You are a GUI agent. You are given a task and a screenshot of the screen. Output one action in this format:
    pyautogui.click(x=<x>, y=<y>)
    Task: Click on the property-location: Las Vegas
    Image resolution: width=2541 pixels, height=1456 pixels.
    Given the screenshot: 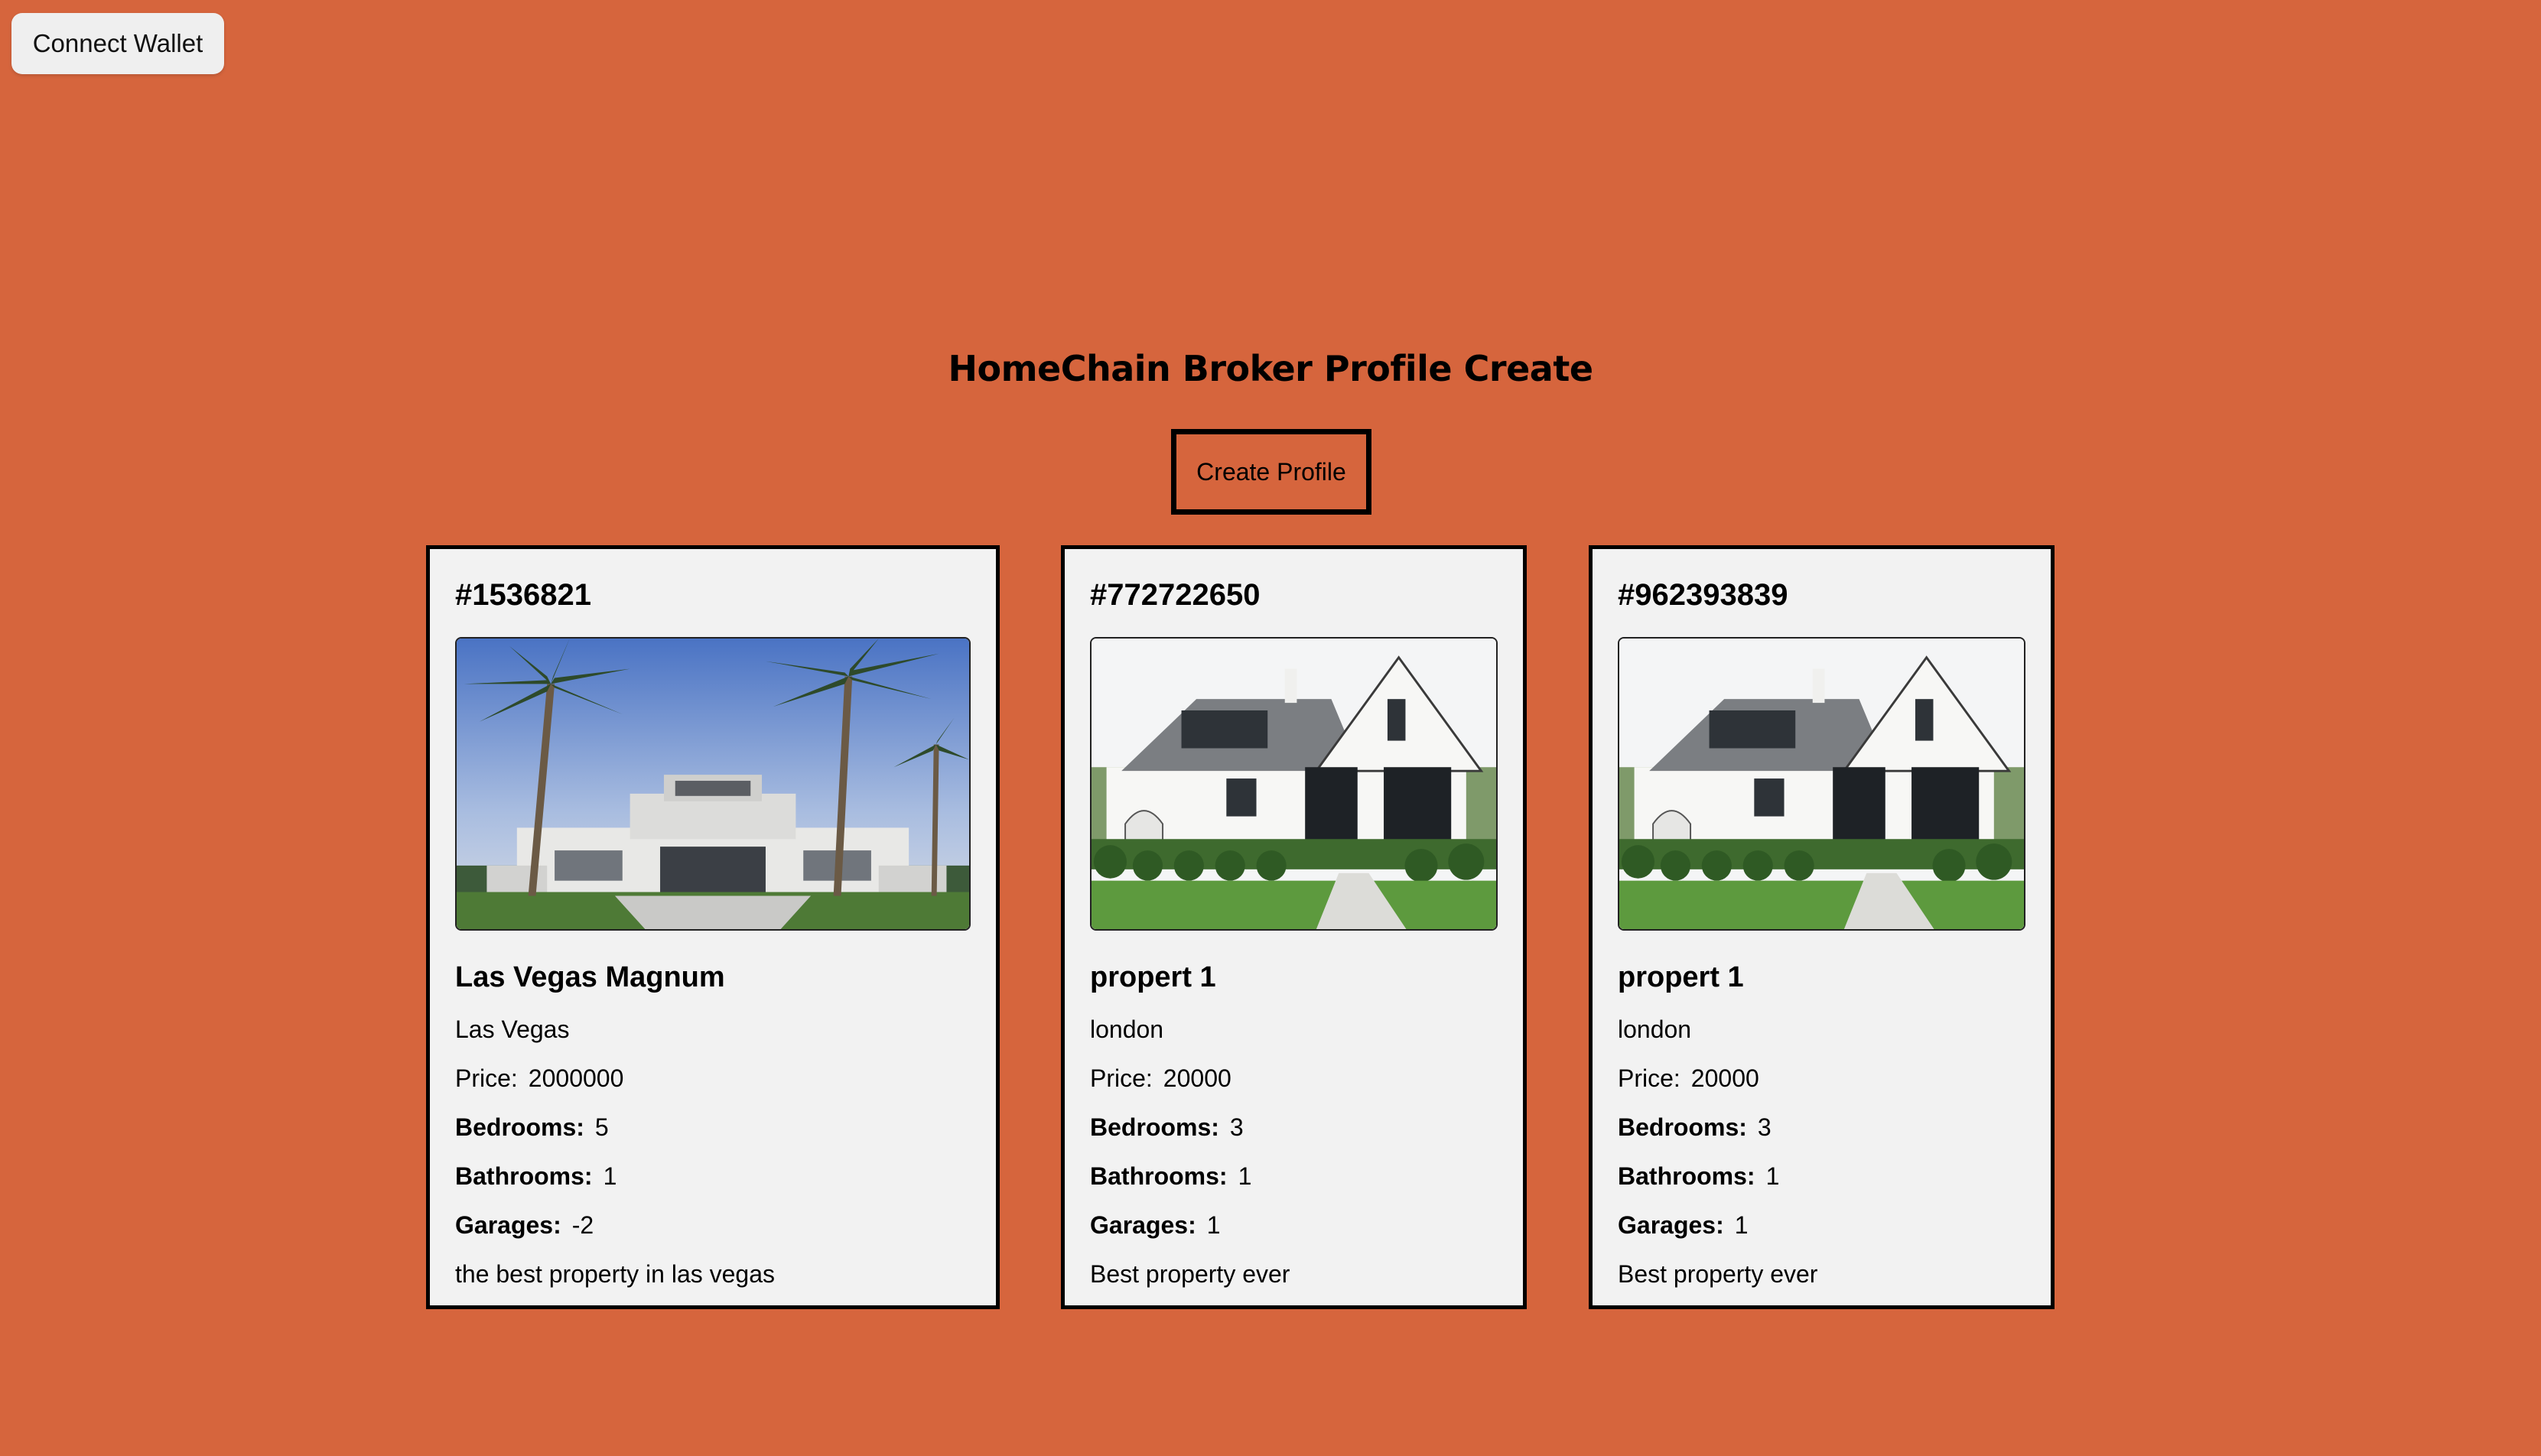 What is the action you would take?
    pyautogui.click(x=512, y=1029)
    